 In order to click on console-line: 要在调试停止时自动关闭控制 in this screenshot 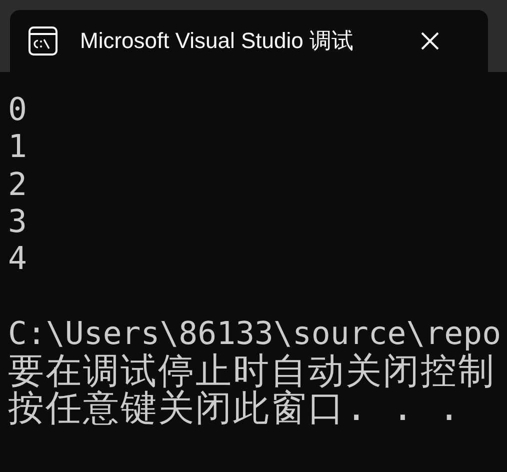, I will do `click(252, 371)`.